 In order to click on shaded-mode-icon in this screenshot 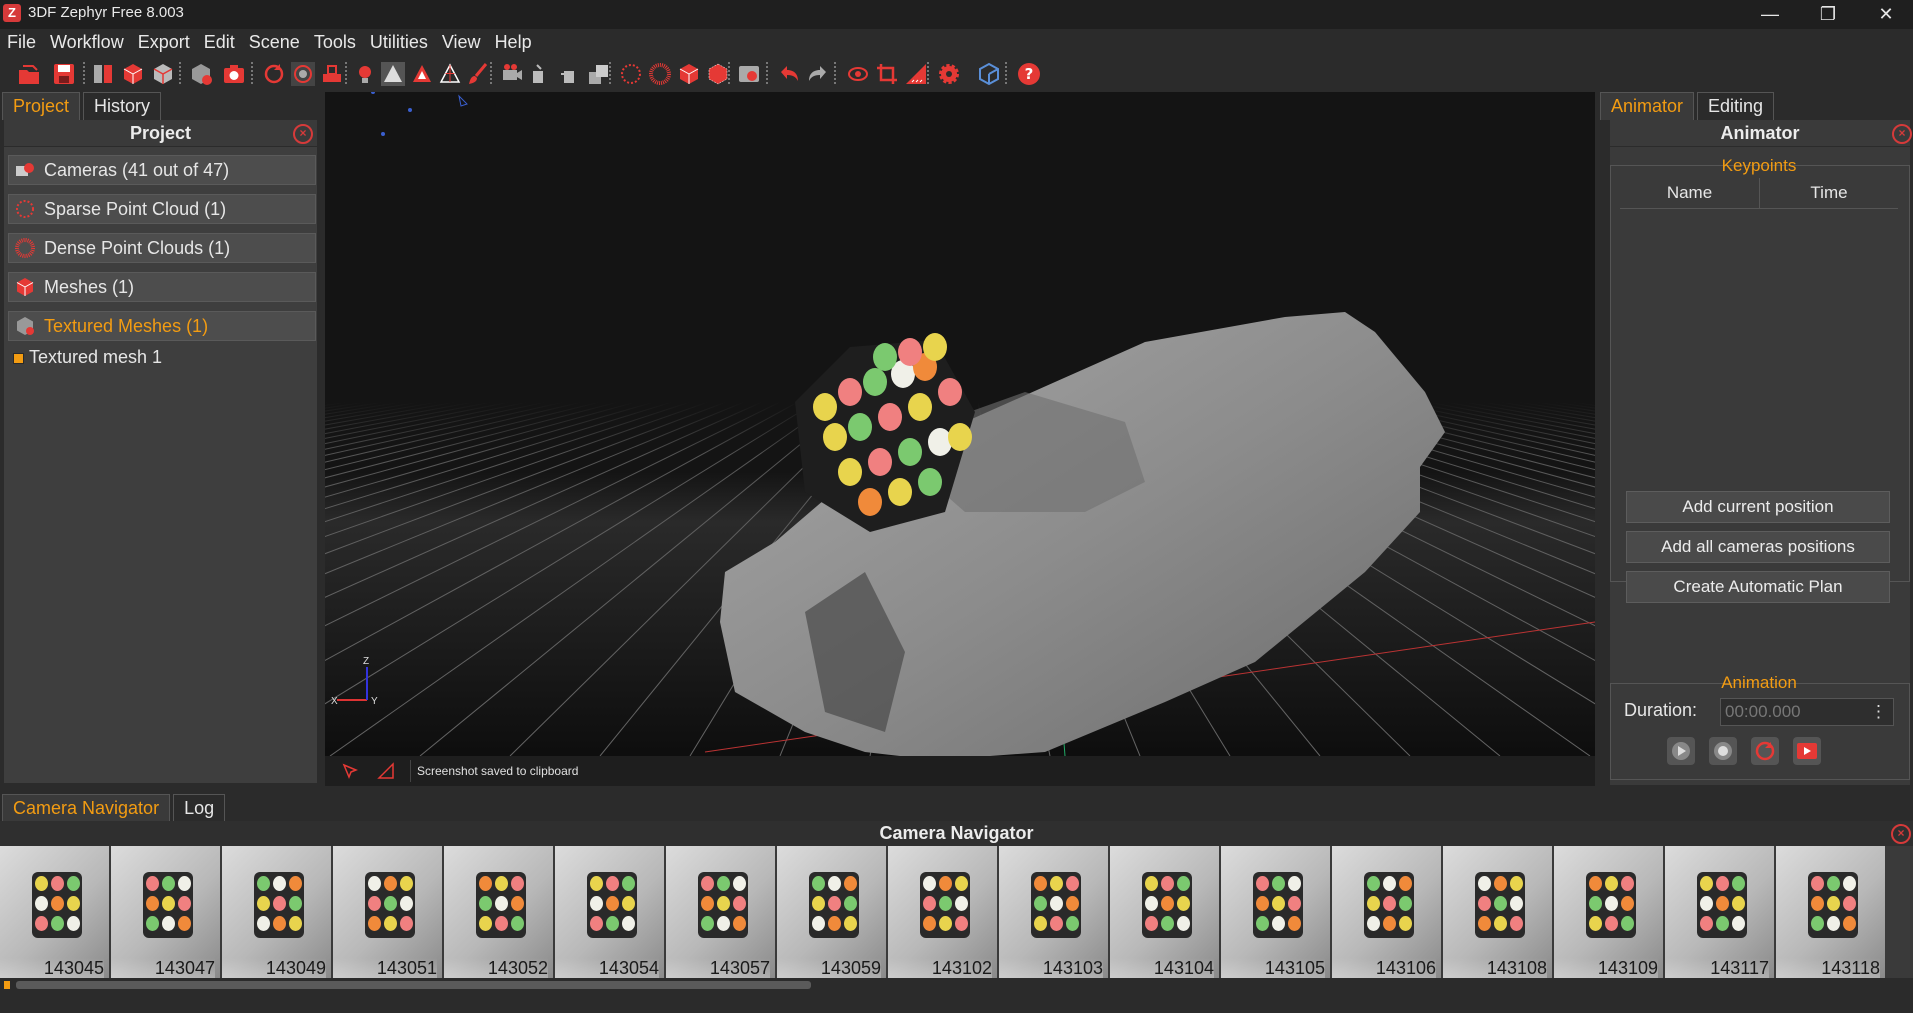, I will do `click(393, 74)`.